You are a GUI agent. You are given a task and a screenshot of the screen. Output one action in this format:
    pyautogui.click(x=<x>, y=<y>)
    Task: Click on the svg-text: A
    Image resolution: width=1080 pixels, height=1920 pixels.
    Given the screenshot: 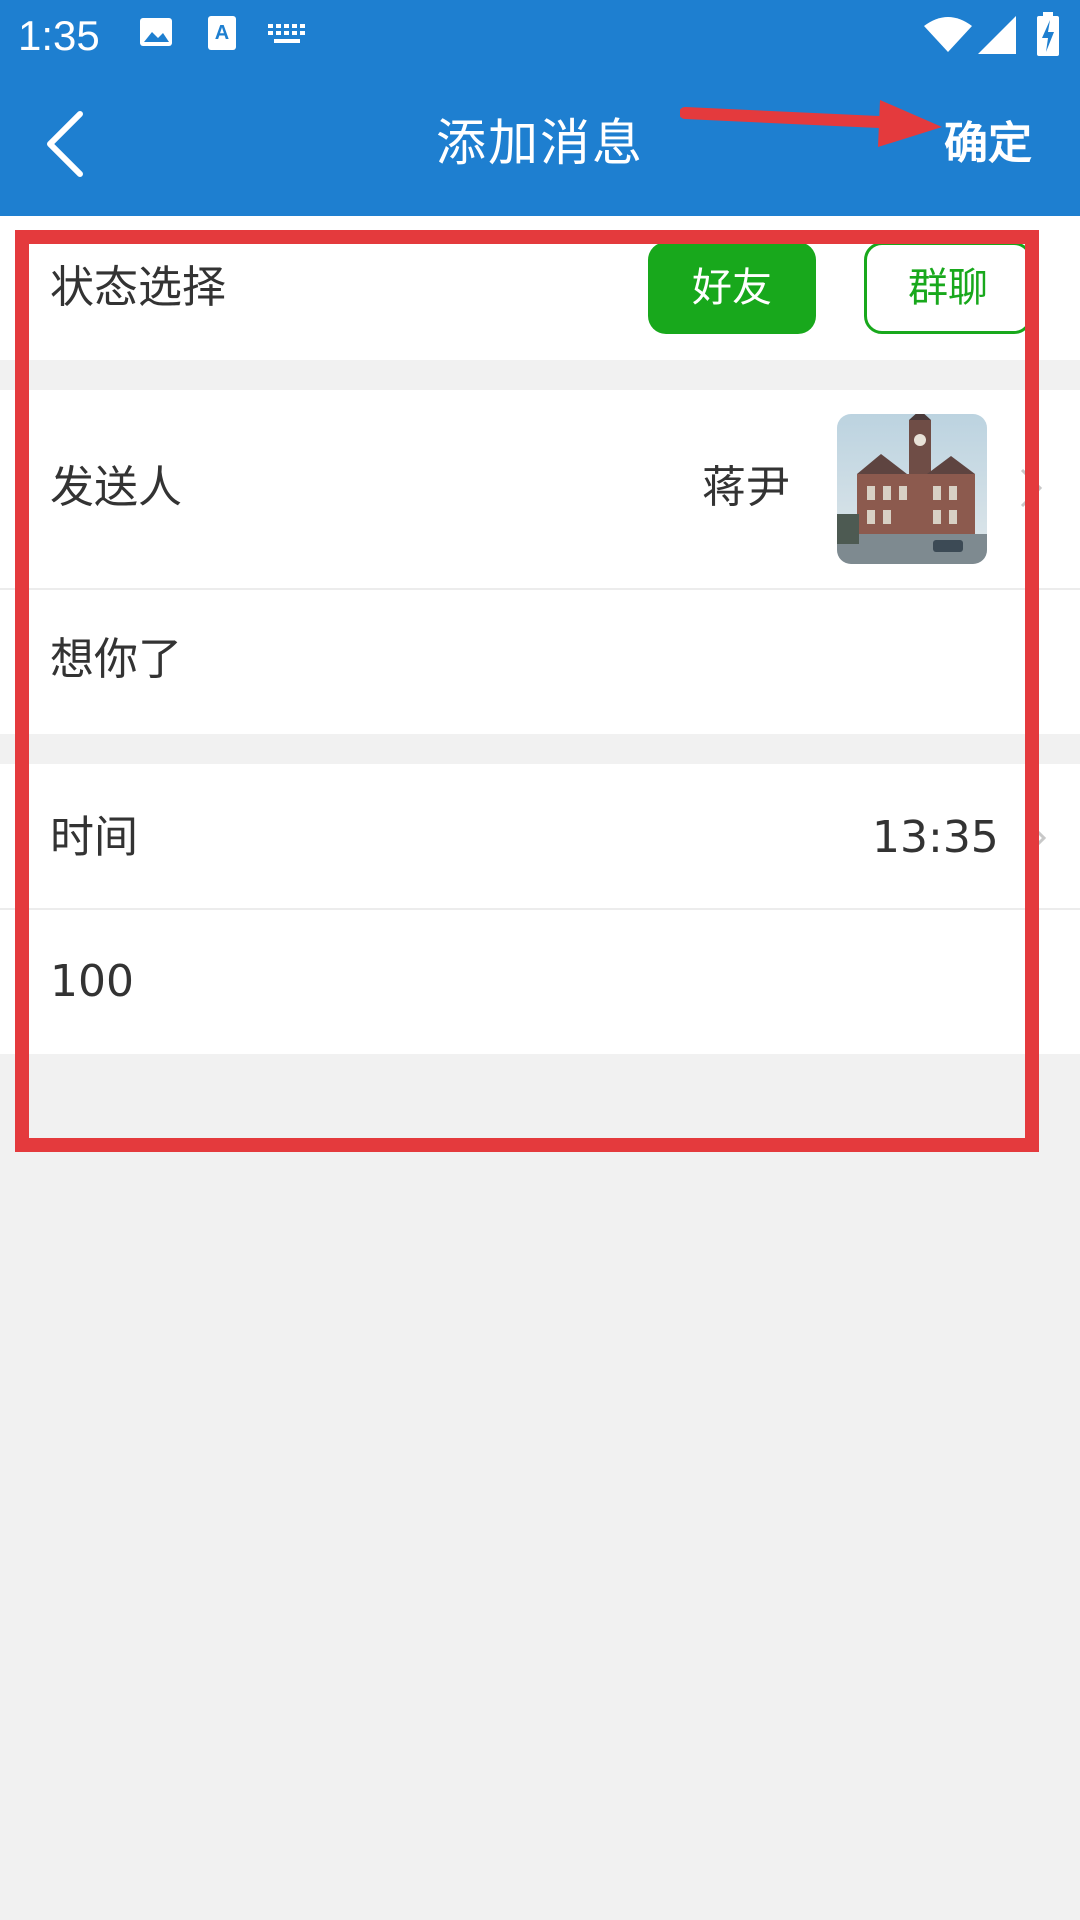 What is the action you would take?
    pyautogui.click(x=222, y=33)
    